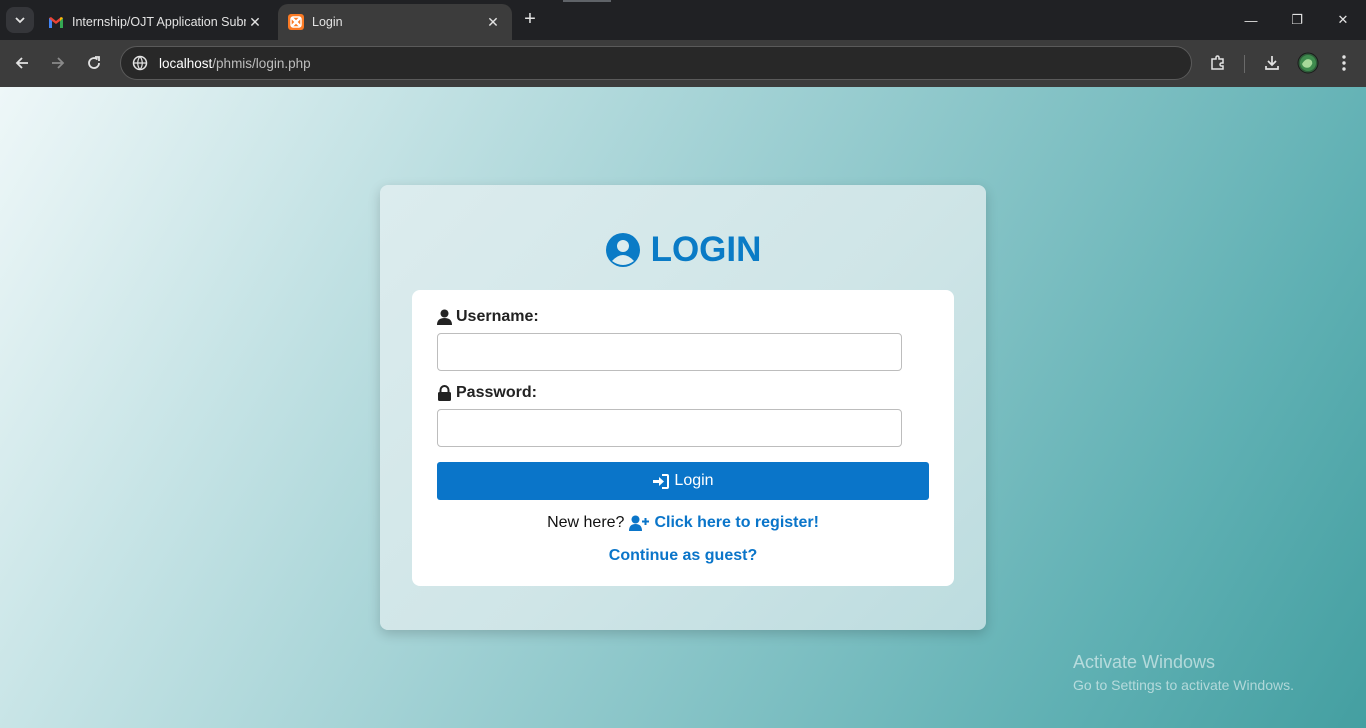 This screenshot has height=728, width=1366. I want to click on watermark-line-1: Activate Windows, so click(1144, 662).